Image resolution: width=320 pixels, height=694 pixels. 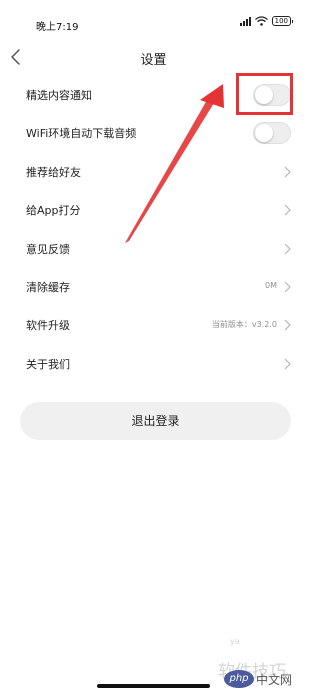 I want to click on row-label: 意见反馈, so click(x=48, y=249).